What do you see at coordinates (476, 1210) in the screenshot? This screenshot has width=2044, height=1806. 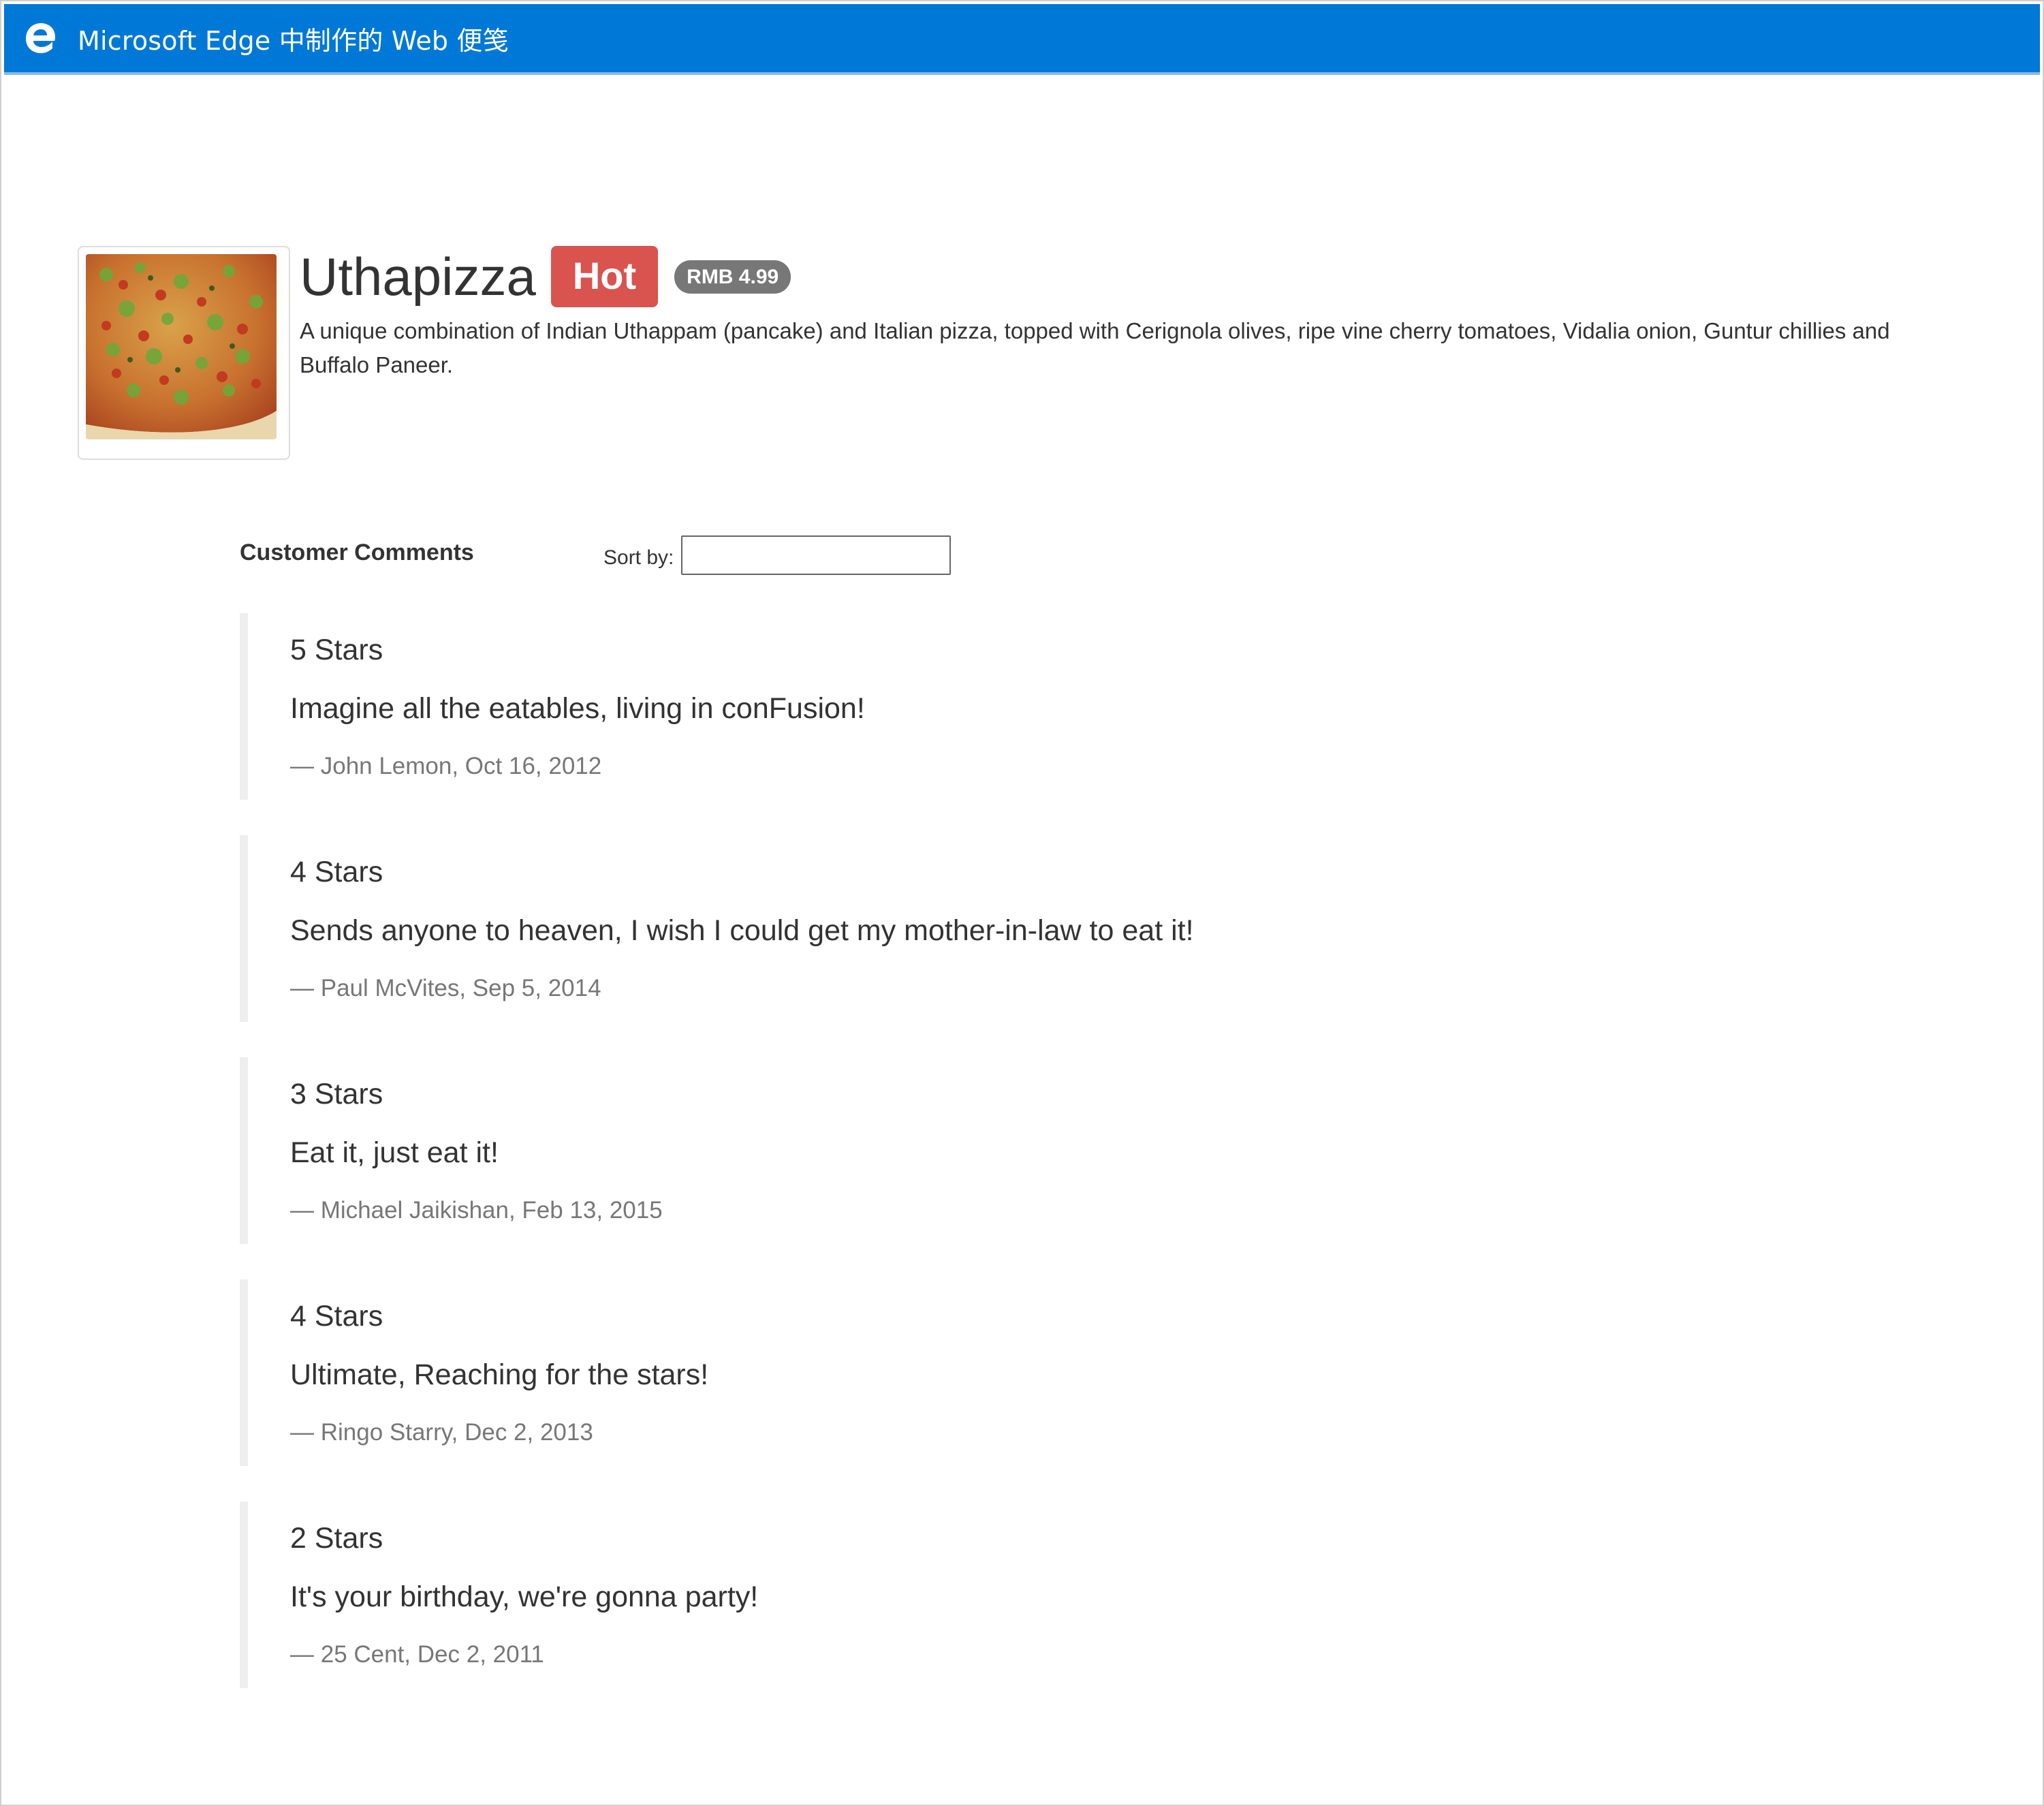 I see `comment-author: — Michael Jaikishan, Feb 13, 2015` at bounding box center [476, 1210].